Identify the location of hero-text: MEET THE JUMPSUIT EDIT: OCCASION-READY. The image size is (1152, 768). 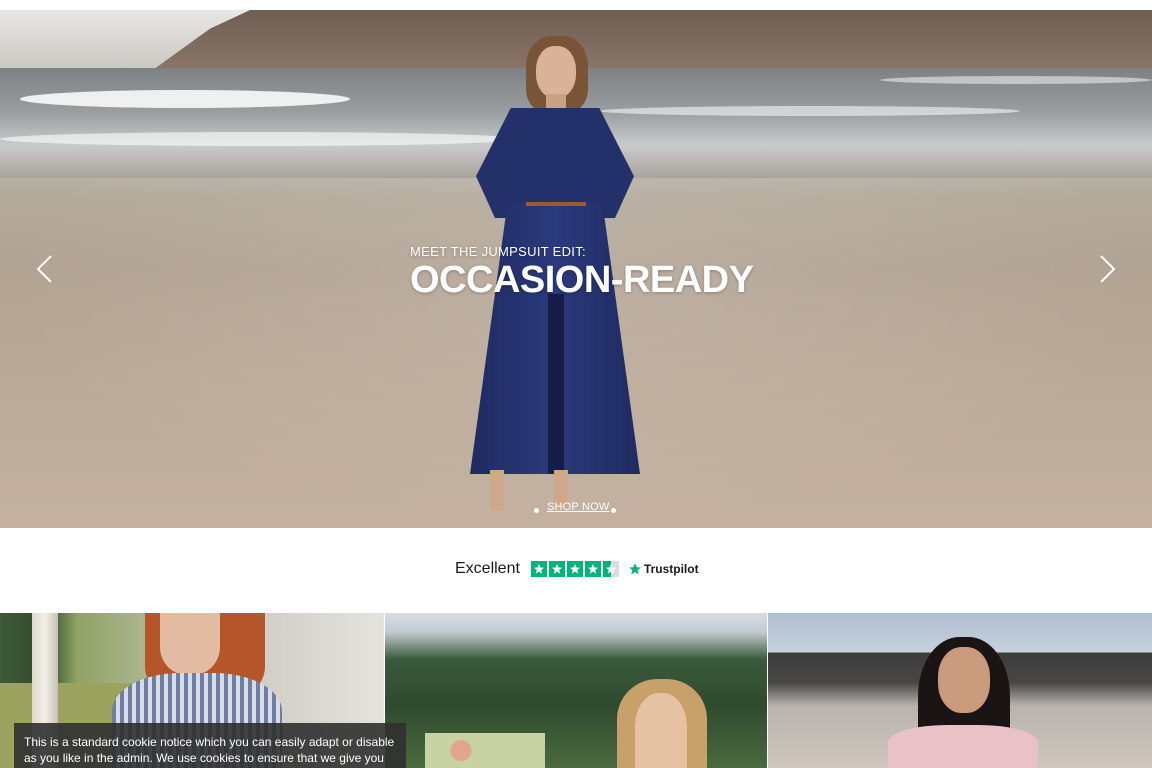
(582, 272).